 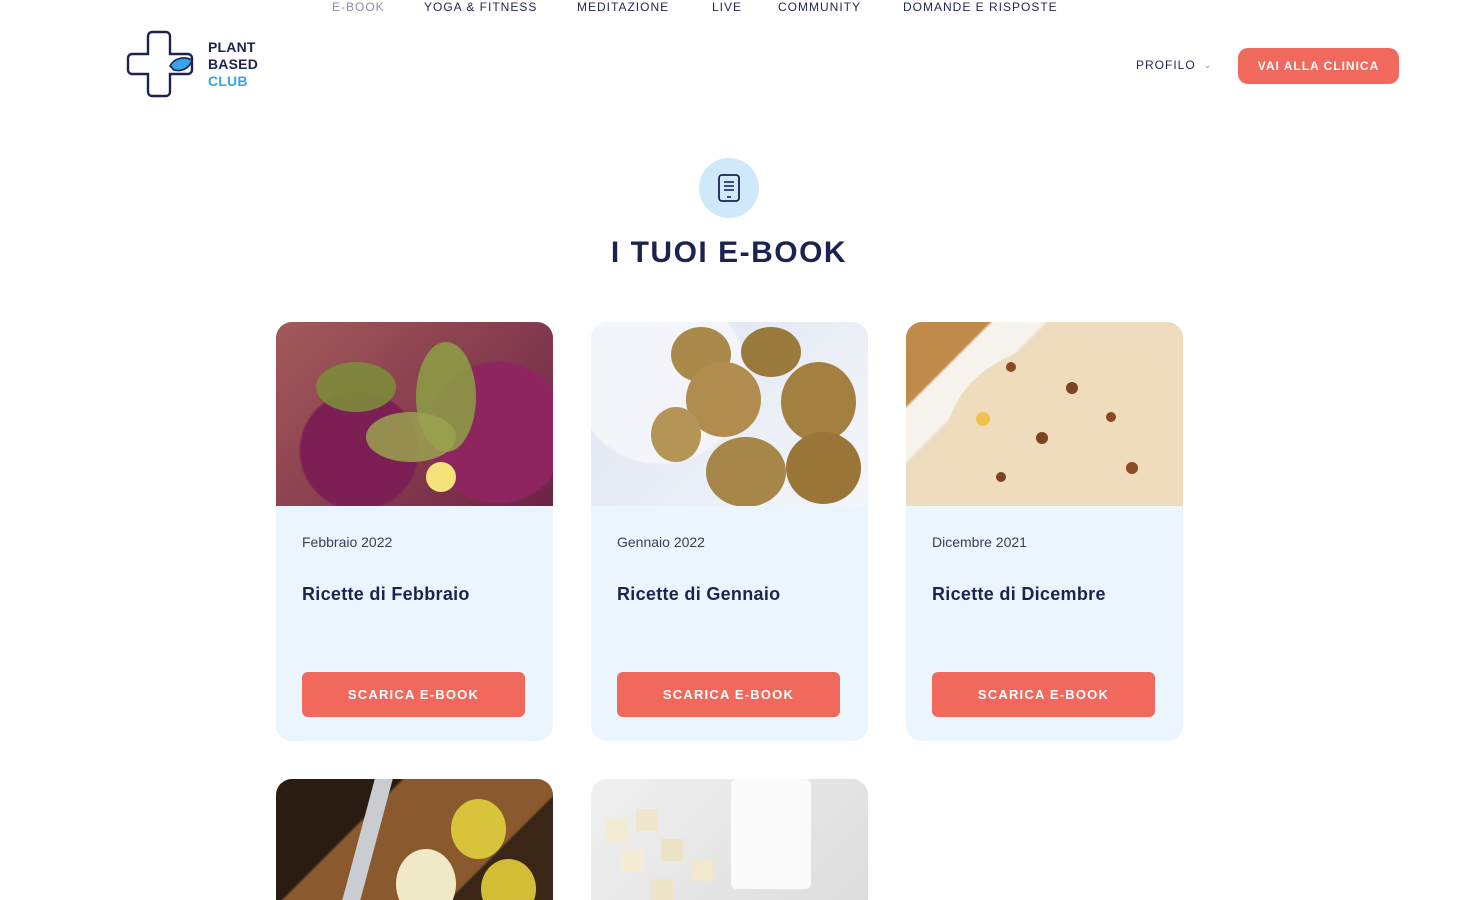 I want to click on food-photo-pears, so click(x=414, y=839).